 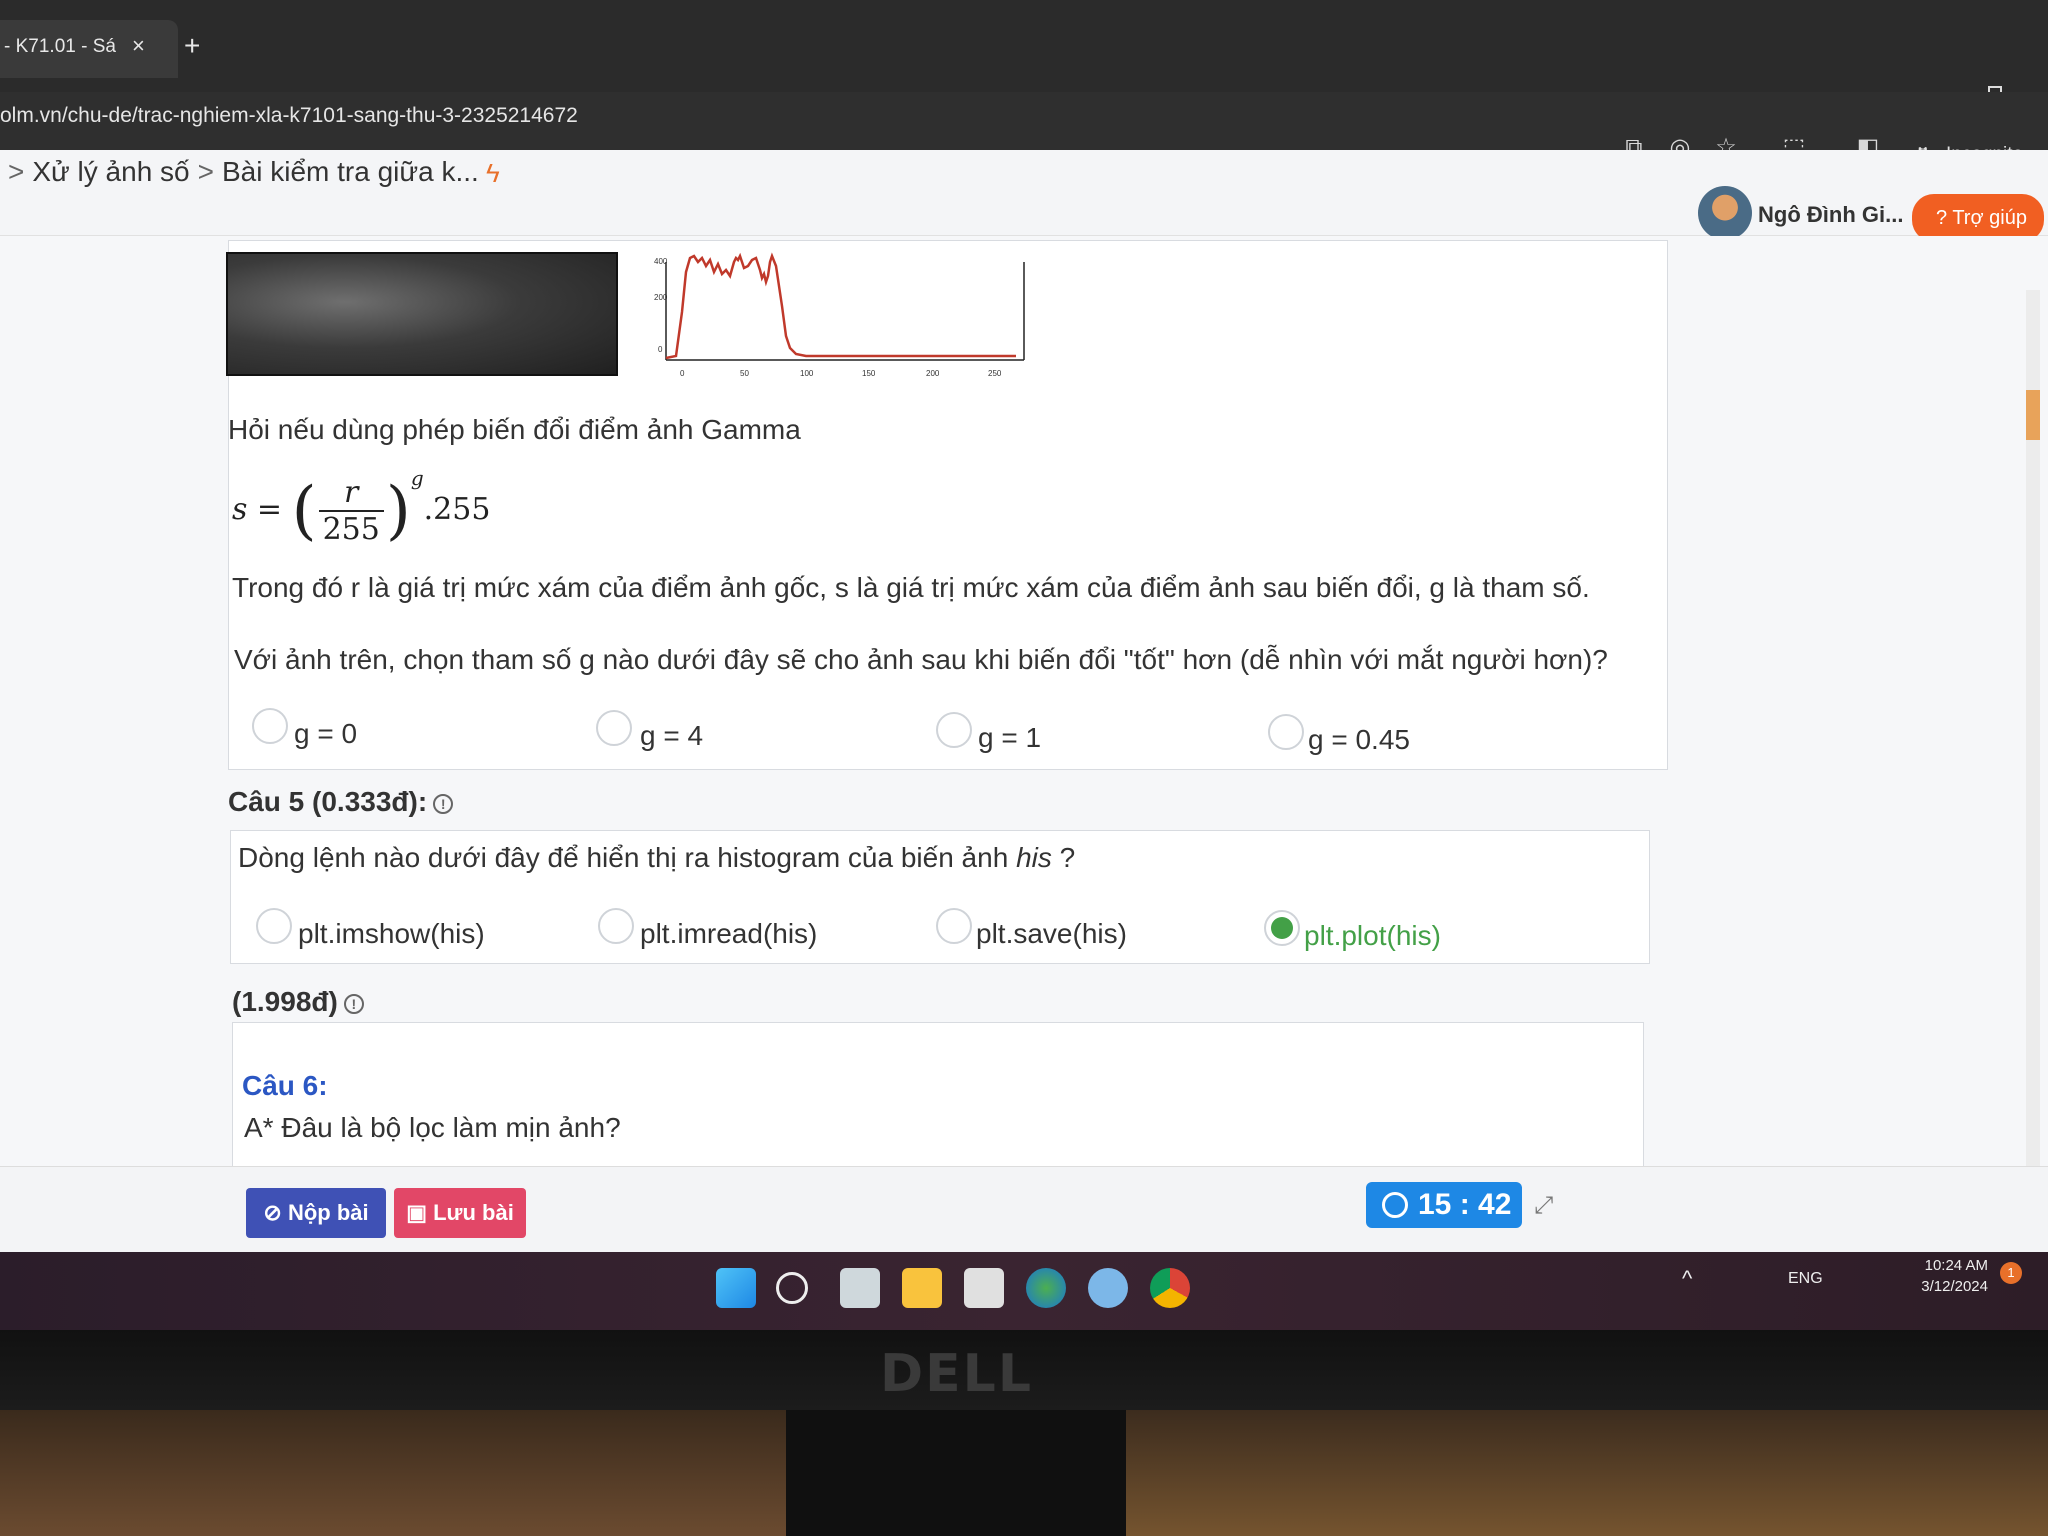 I want to click on histogram-x-tick: 0, so click(x=682, y=373).